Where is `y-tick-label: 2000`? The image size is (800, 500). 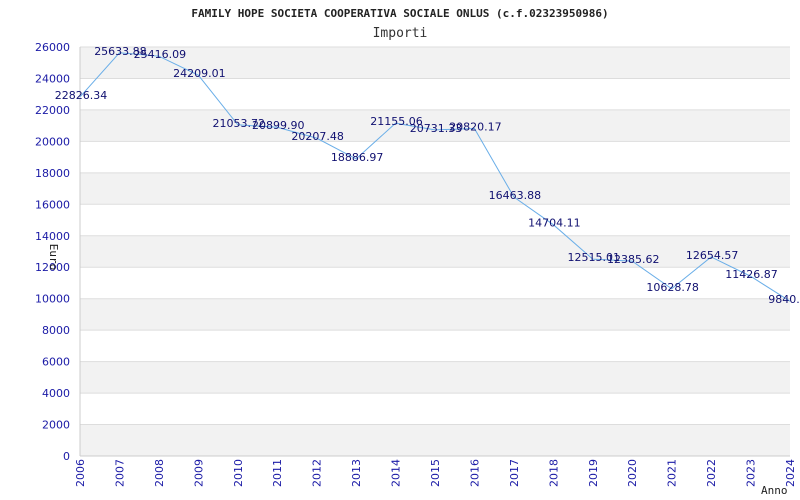
y-tick-label: 2000 is located at coordinates (56, 425).